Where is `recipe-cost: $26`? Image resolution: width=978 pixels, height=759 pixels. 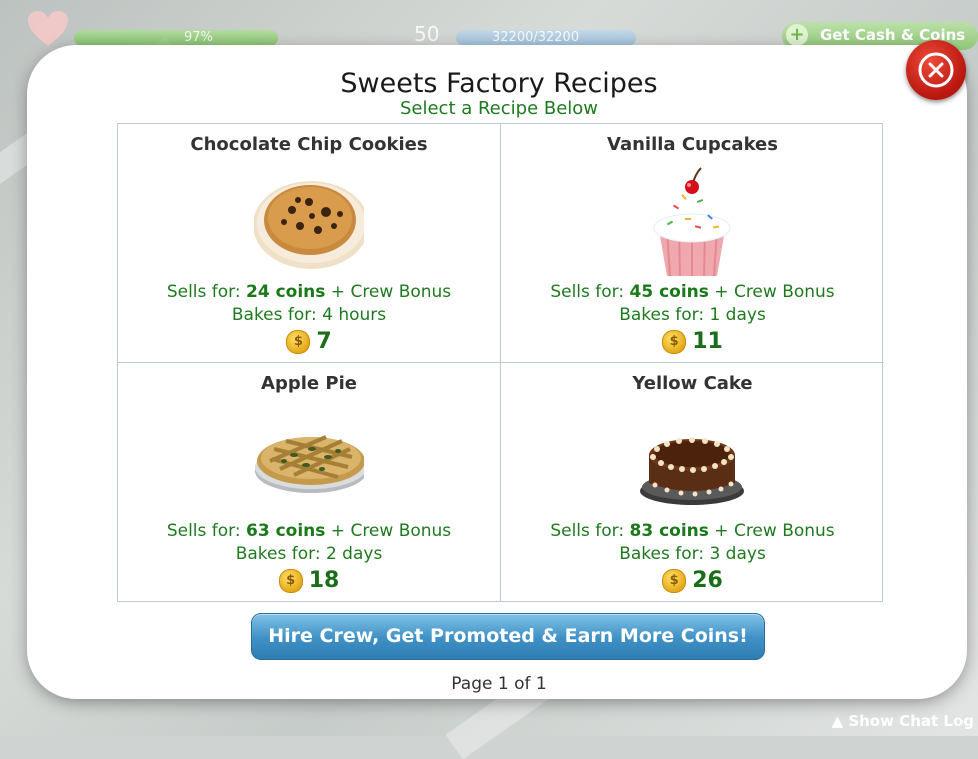 recipe-cost: $26 is located at coordinates (692, 580).